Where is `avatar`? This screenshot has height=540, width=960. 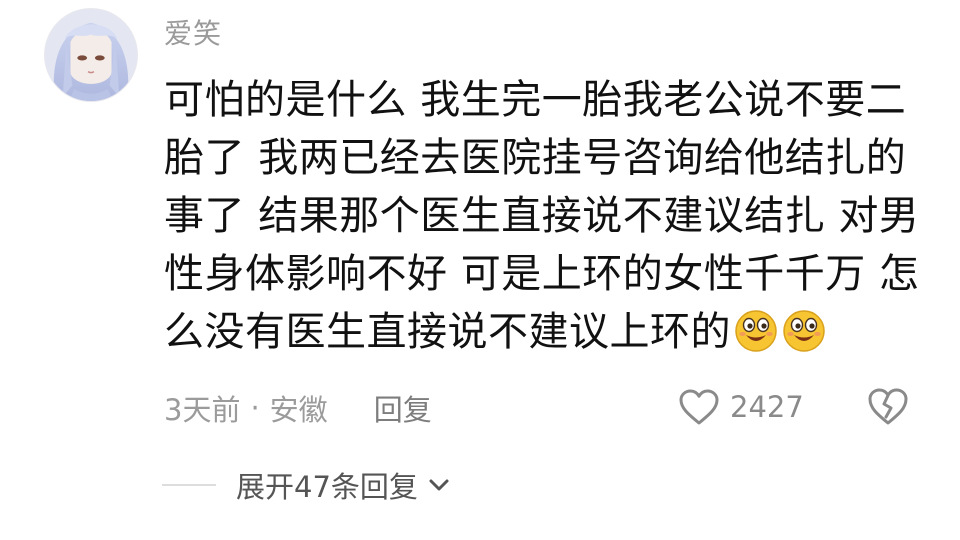
avatar is located at coordinates (91, 55).